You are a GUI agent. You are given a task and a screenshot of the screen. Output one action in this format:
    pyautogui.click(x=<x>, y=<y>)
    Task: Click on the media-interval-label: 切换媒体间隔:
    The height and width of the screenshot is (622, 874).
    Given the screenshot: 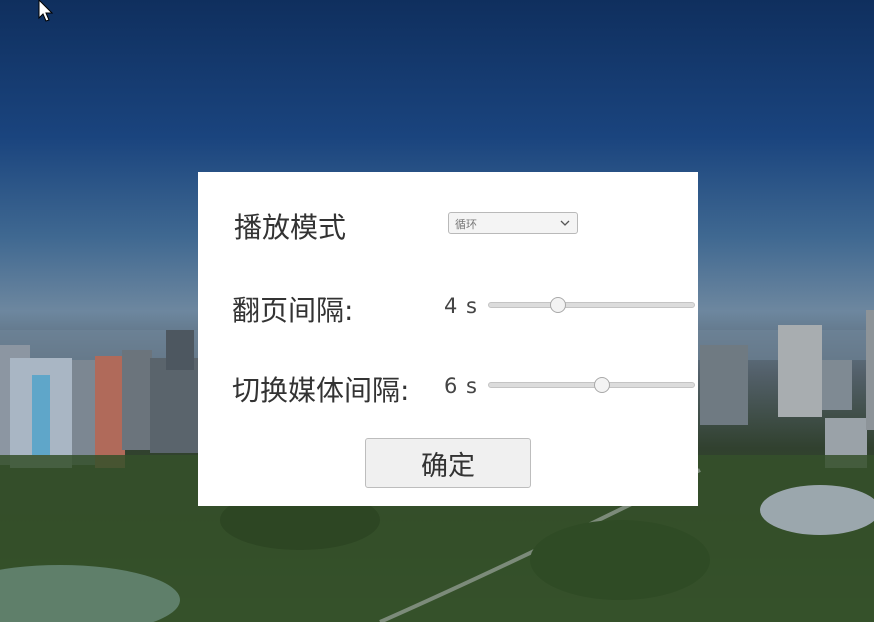 What is the action you would take?
    pyautogui.click(x=321, y=390)
    